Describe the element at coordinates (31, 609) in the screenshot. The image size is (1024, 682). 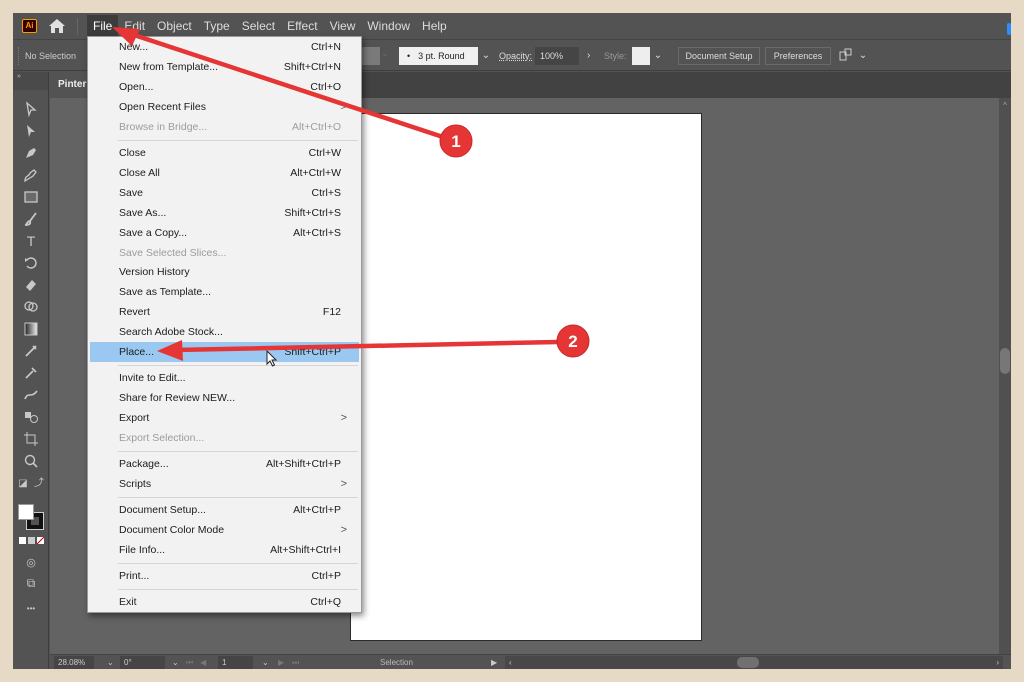
I see `edit-toolbar-icon: •••` at that location.